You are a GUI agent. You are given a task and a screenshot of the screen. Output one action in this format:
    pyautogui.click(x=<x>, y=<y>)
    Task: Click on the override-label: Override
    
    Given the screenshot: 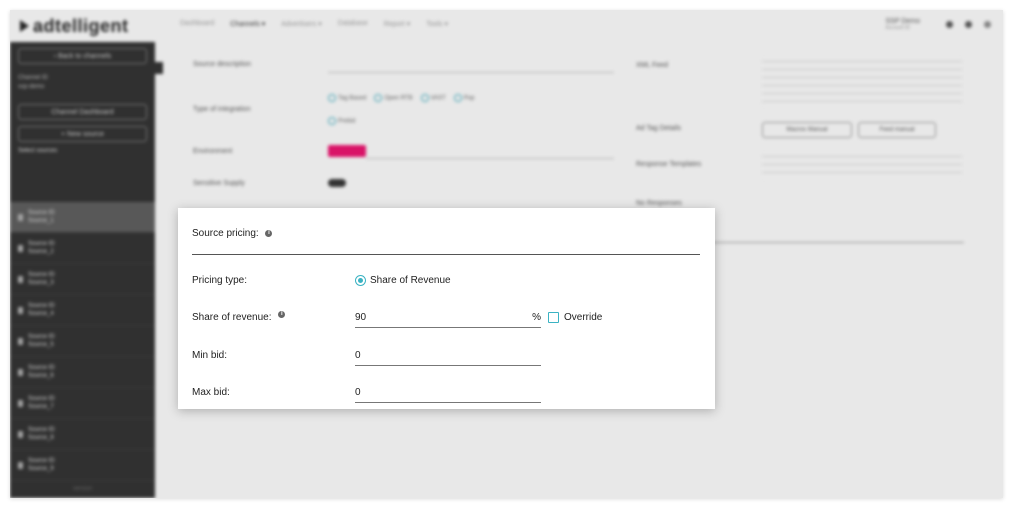 What is the action you would take?
    pyautogui.click(x=583, y=317)
    